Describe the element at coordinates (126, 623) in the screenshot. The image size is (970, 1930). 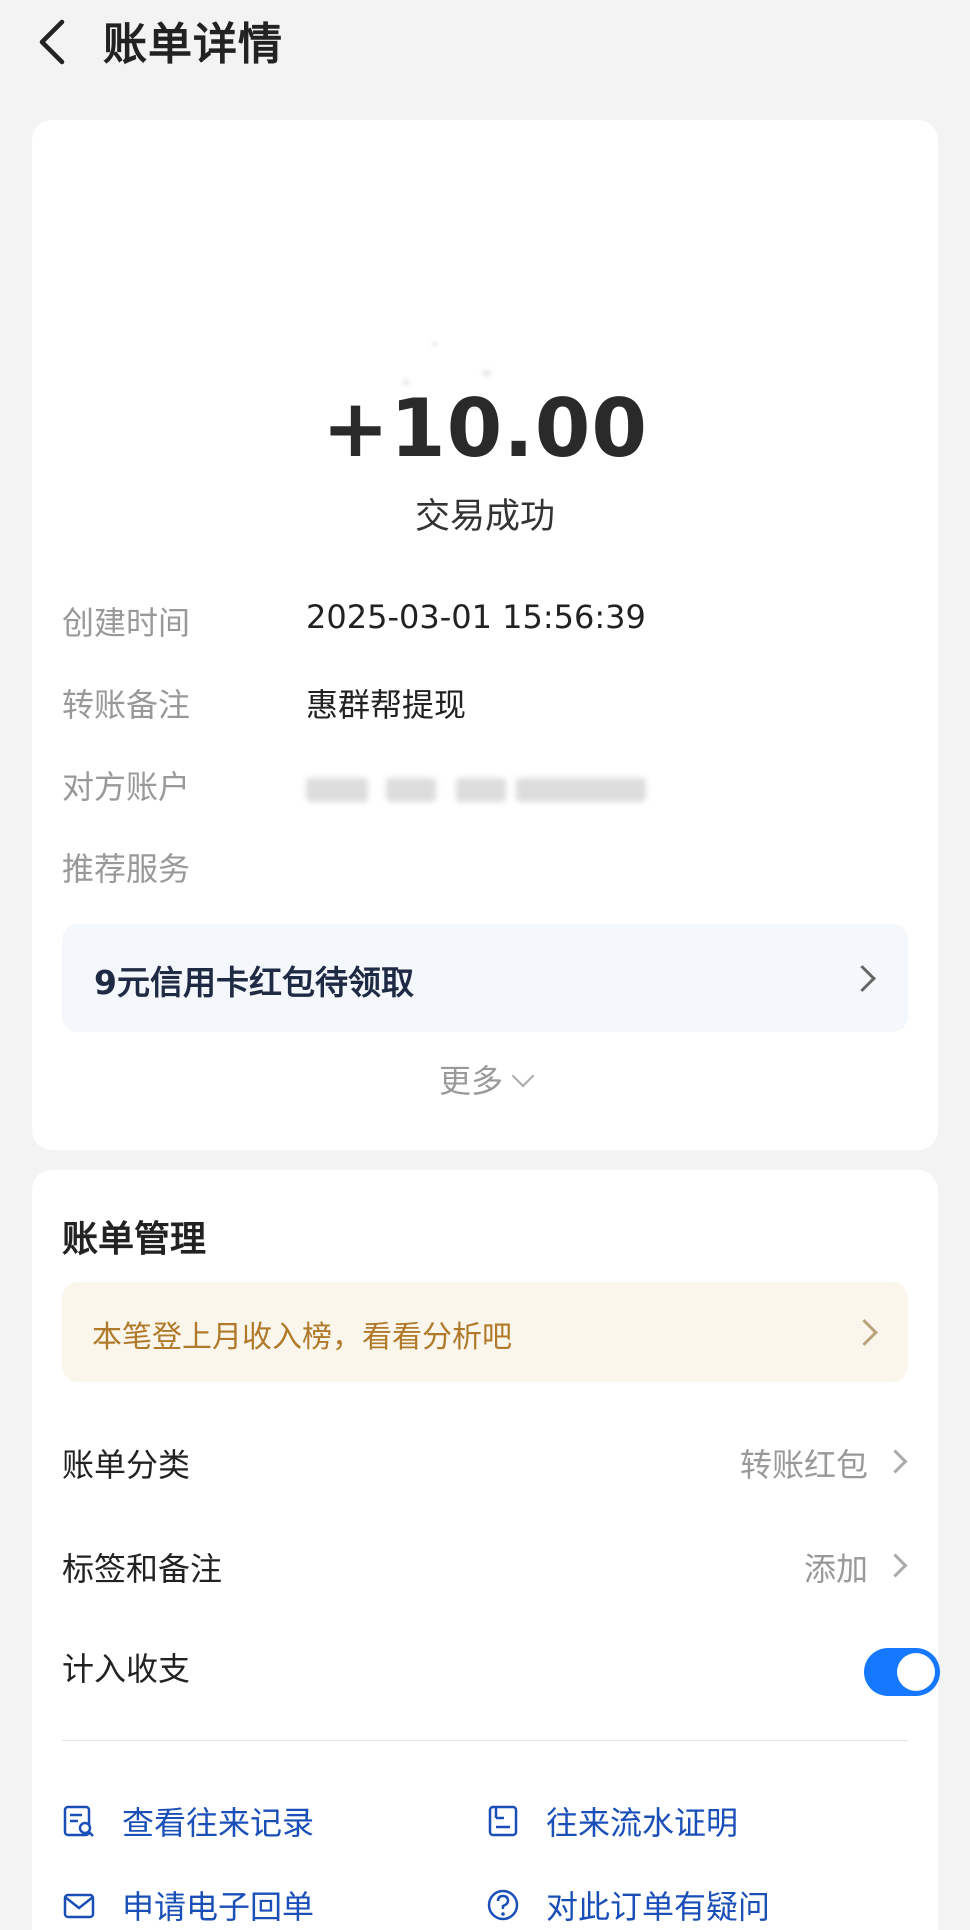
I see `created-time-label: 创建时间` at that location.